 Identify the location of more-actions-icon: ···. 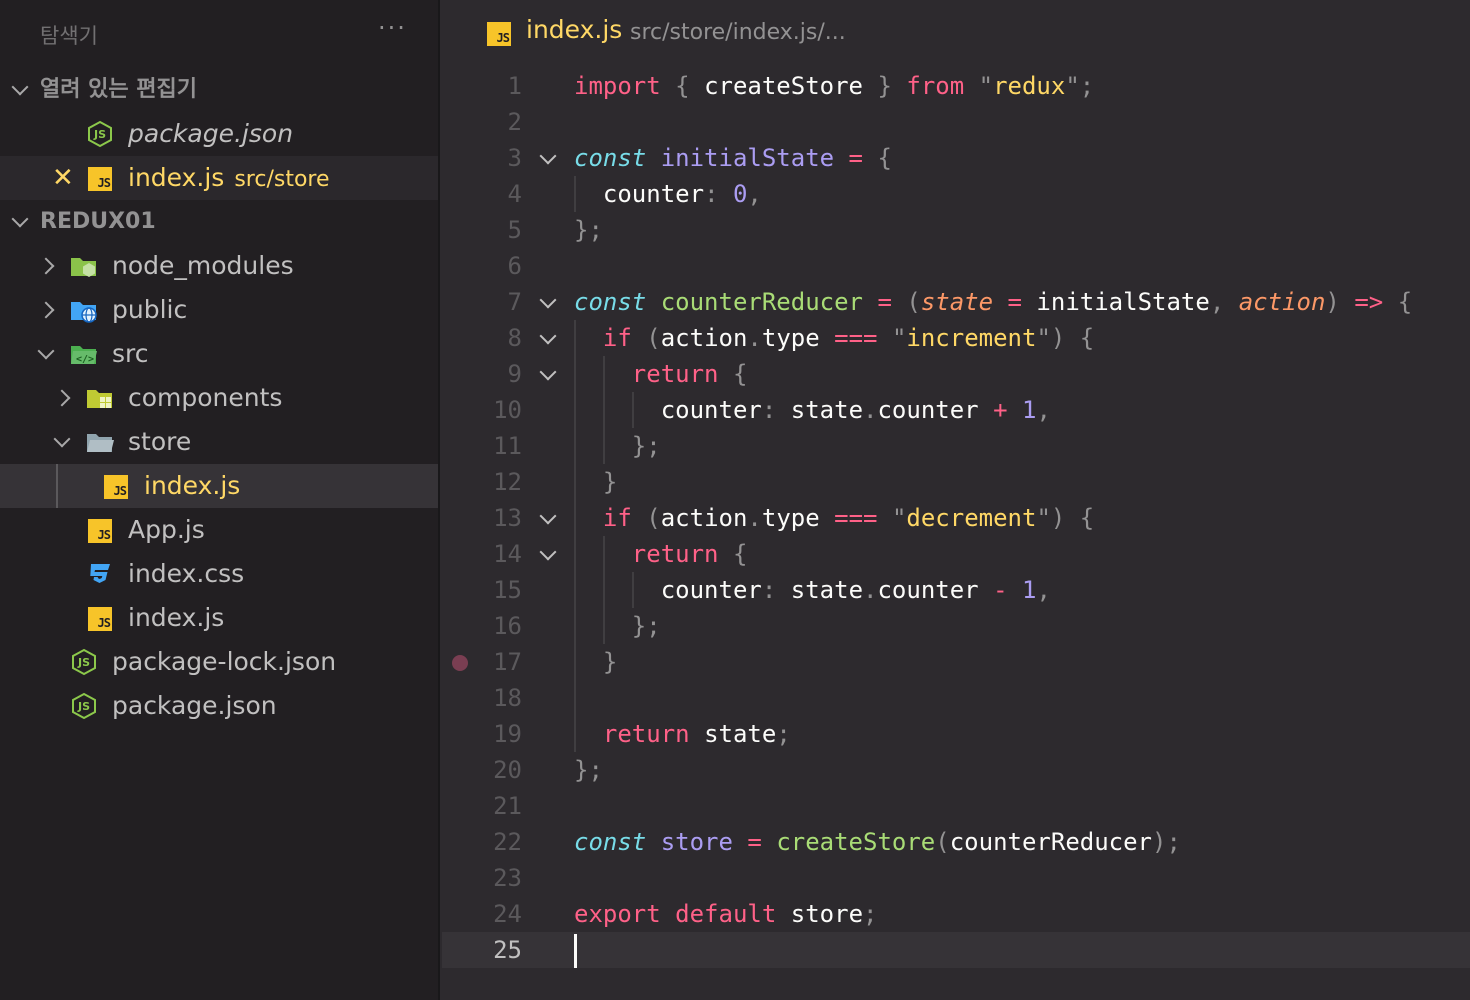
(392, 28).